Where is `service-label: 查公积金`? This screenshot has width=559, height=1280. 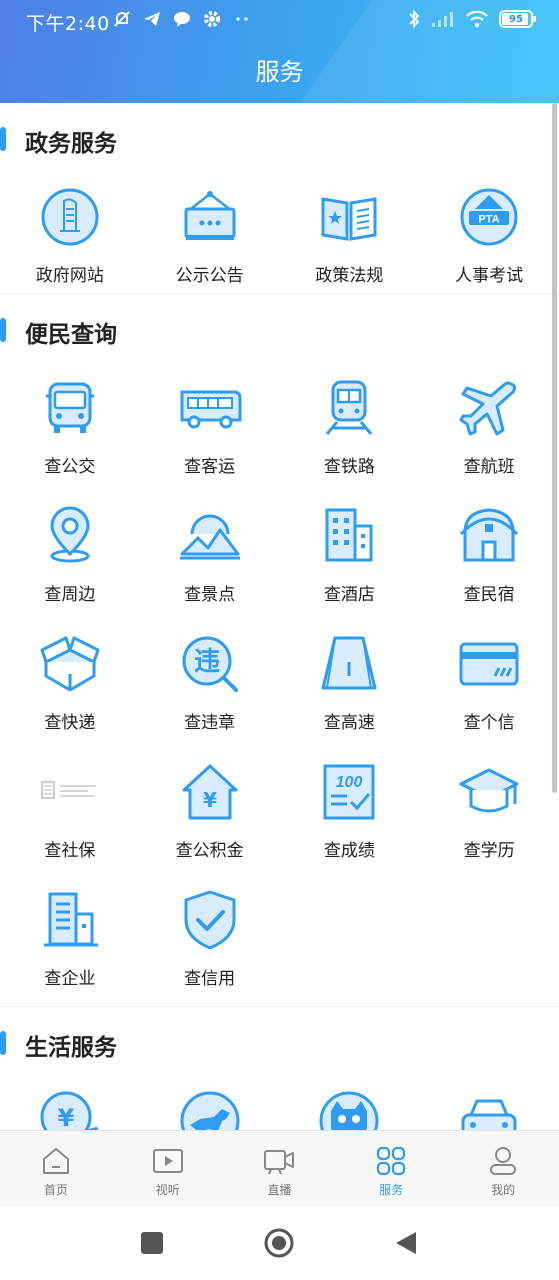 service-label: 查公积金 is located at coordinates (209, 851).